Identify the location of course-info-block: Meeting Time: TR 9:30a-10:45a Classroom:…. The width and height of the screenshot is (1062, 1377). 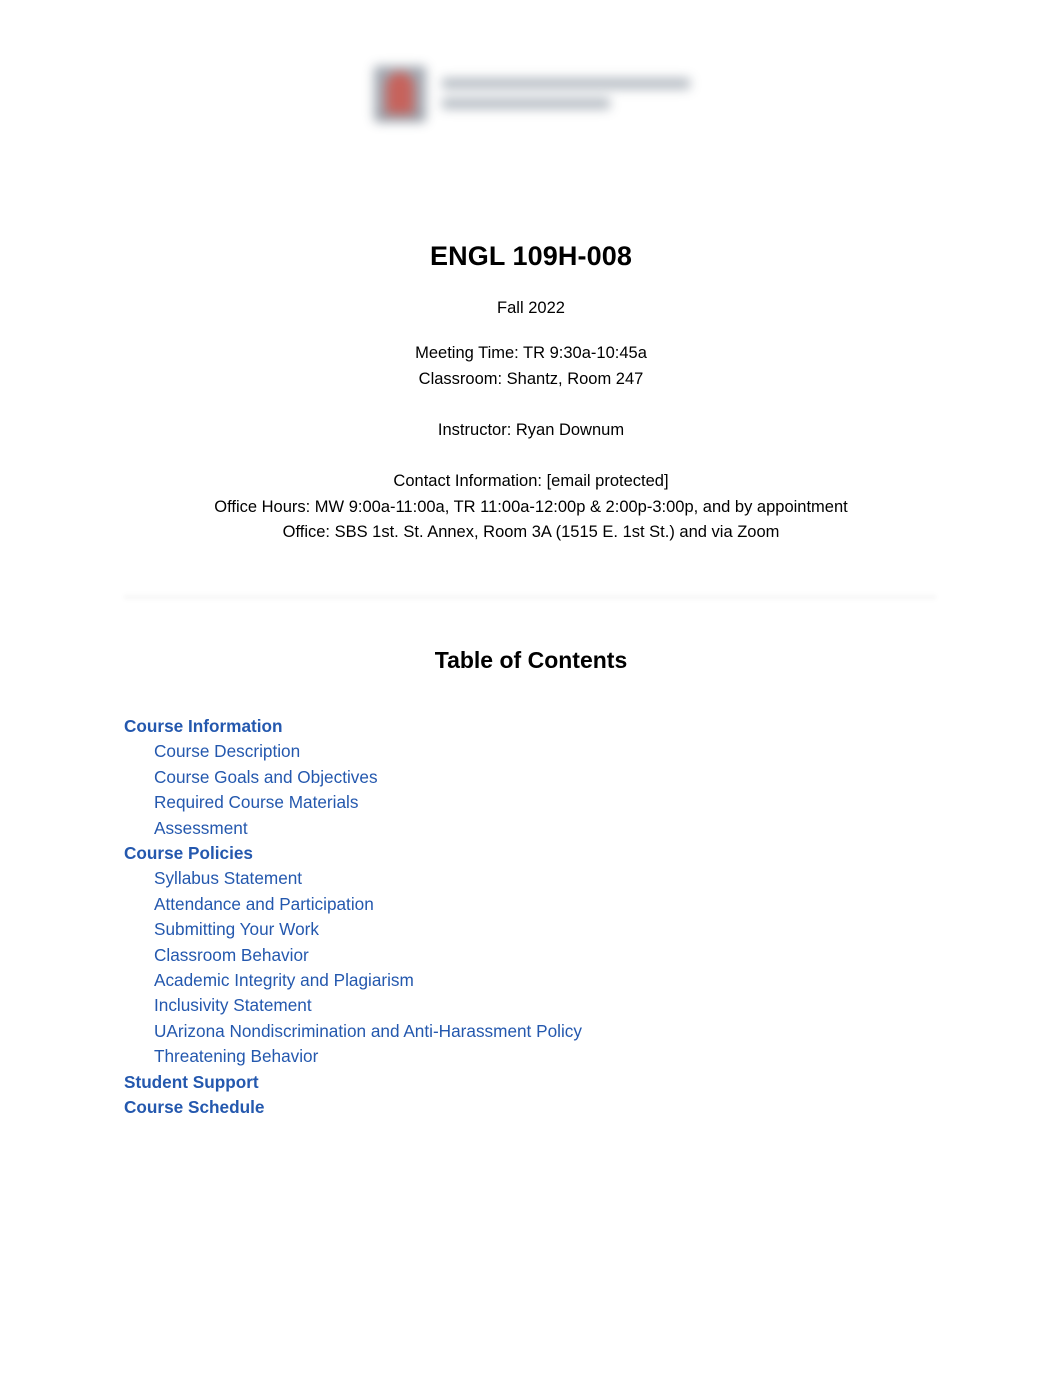
(531, 443).